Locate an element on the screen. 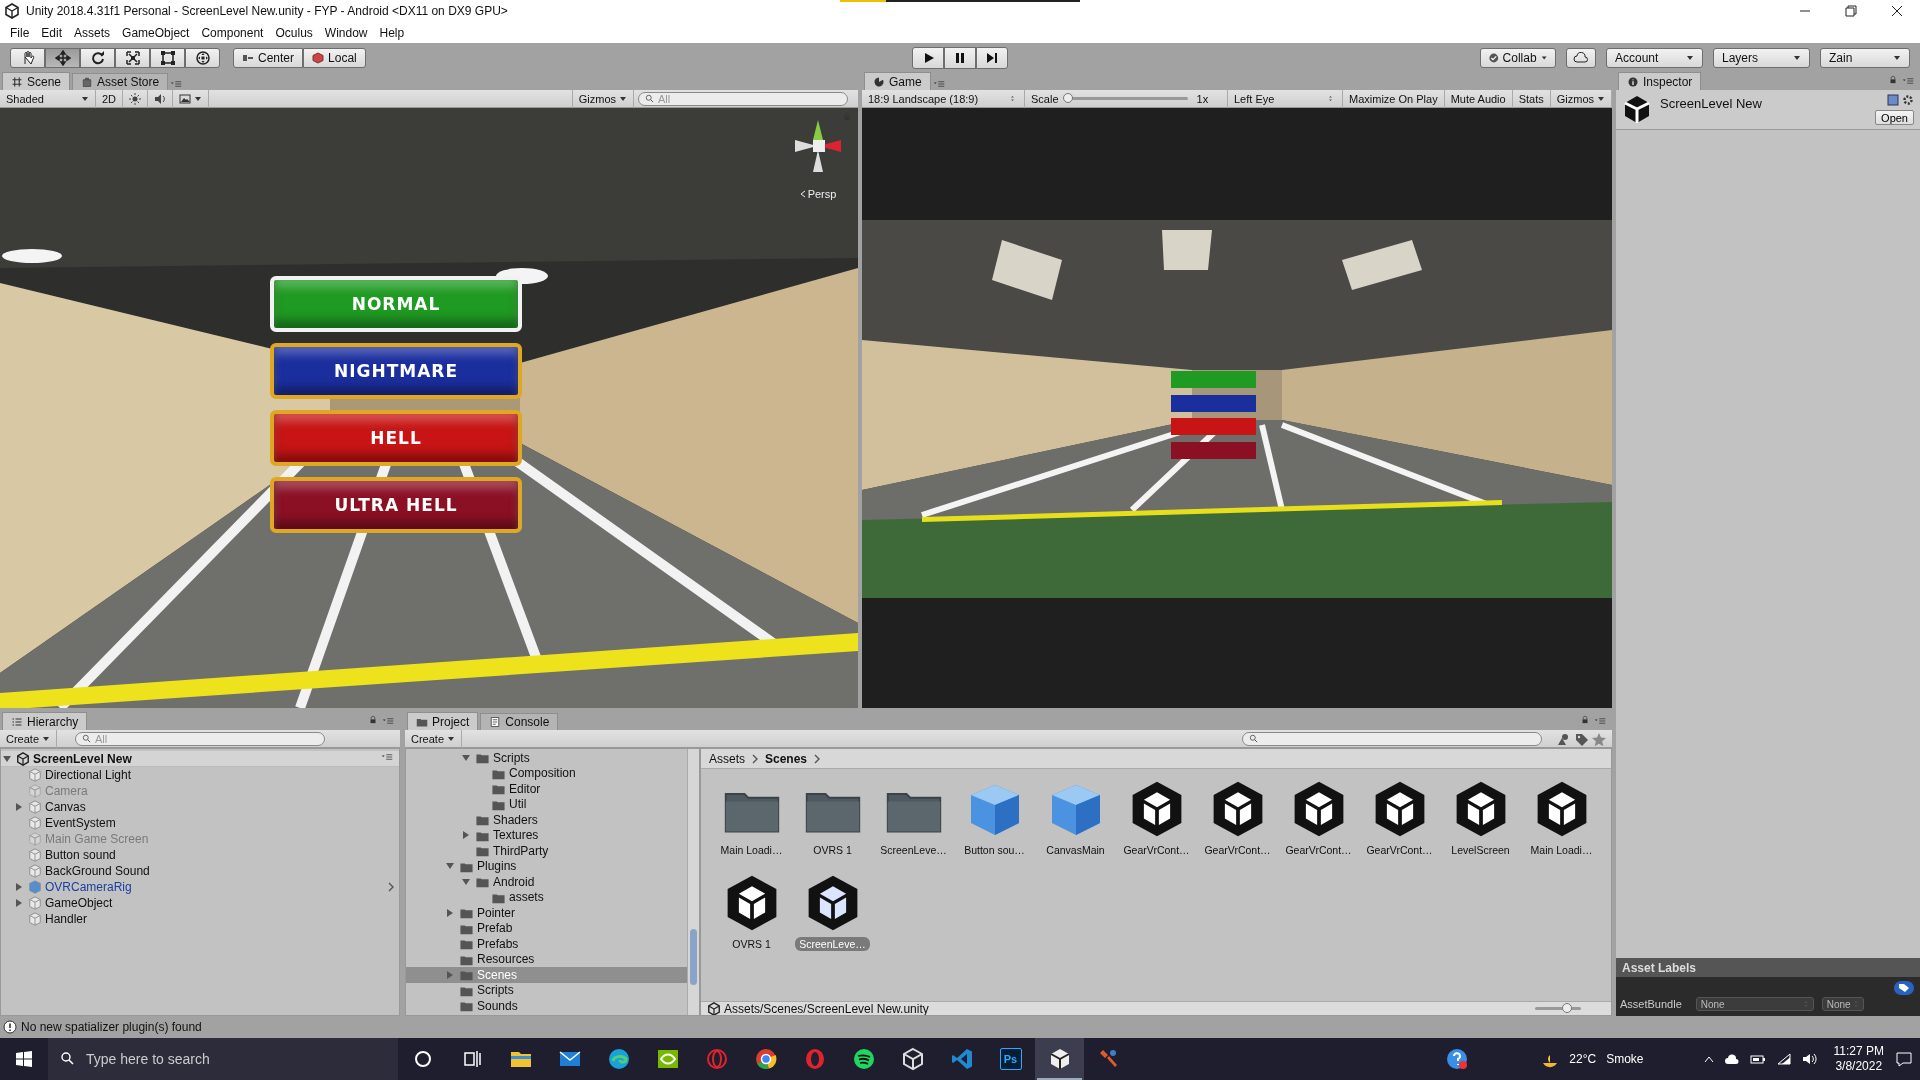  bundle-dropdown: None is located at coordinates (1754, 1004).